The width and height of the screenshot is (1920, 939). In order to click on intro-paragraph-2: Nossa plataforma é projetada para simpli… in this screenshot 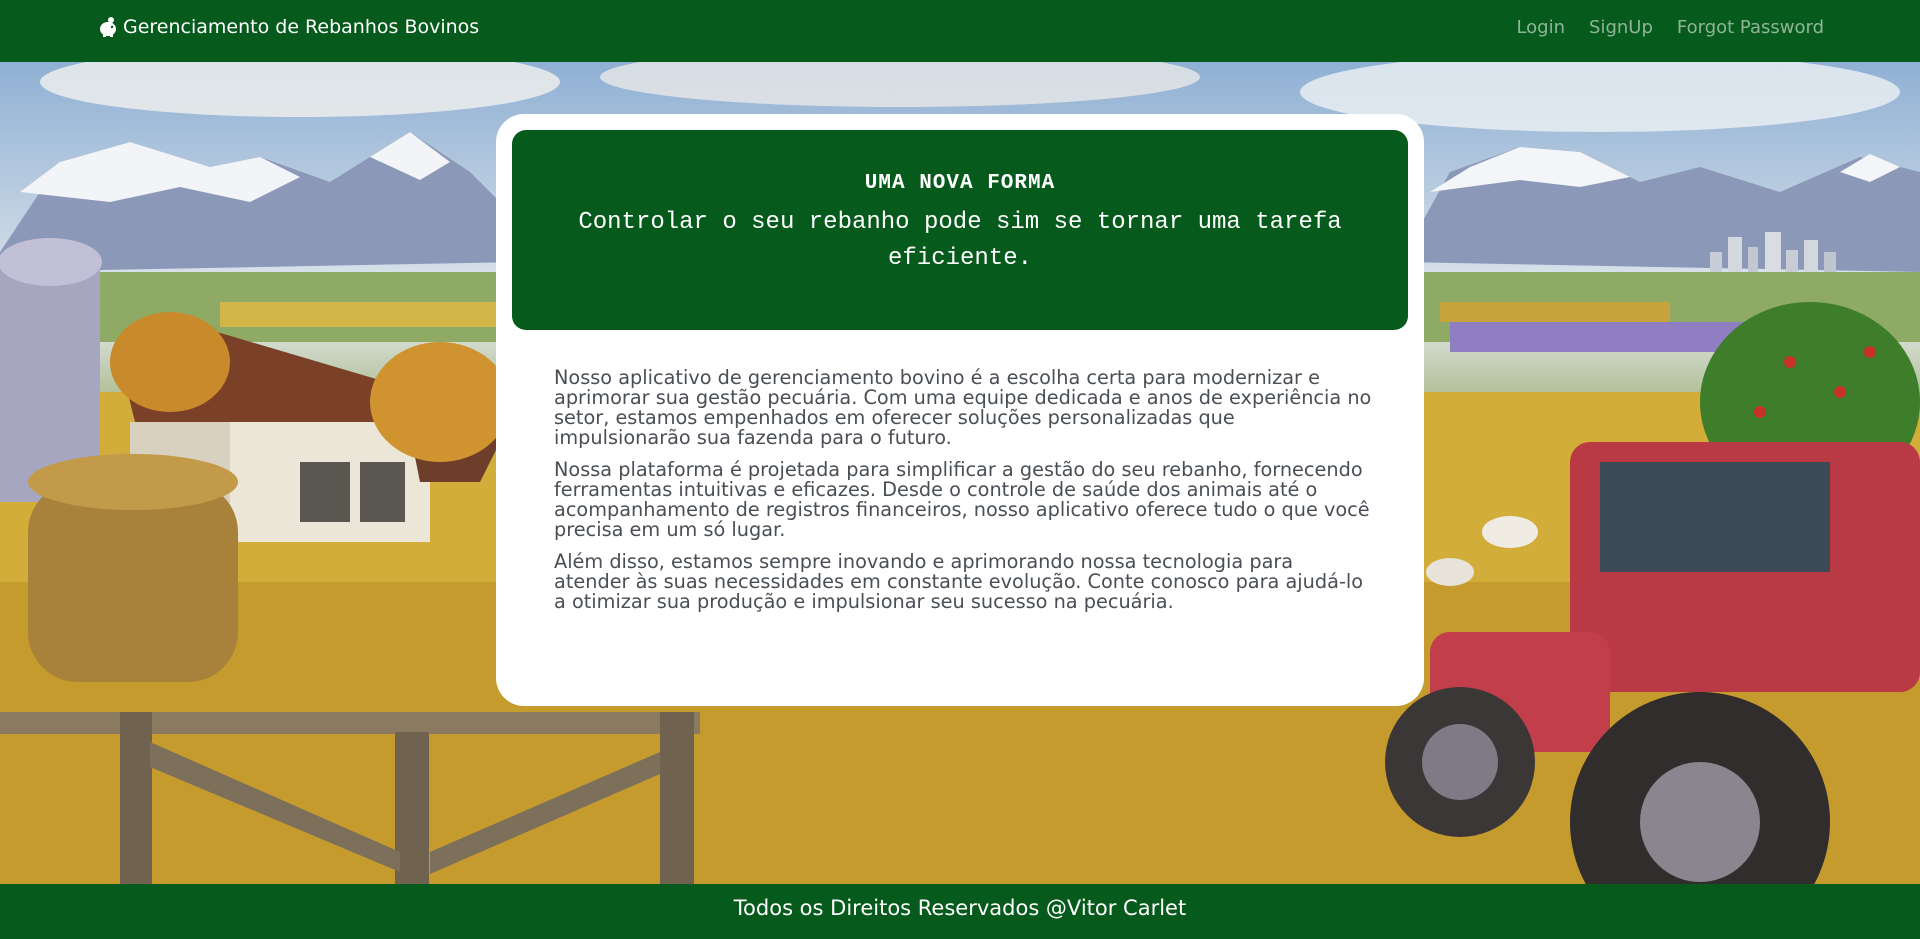, I will do `click(962, 499)`.